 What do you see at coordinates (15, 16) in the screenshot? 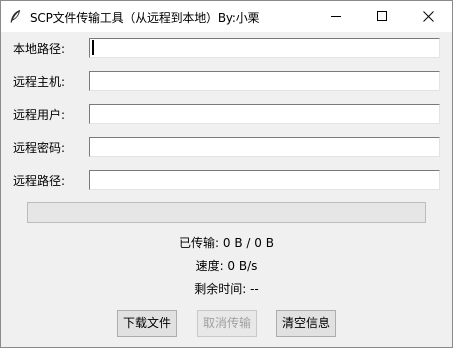
I see `feather-icon` at bounding box center [15, 16].